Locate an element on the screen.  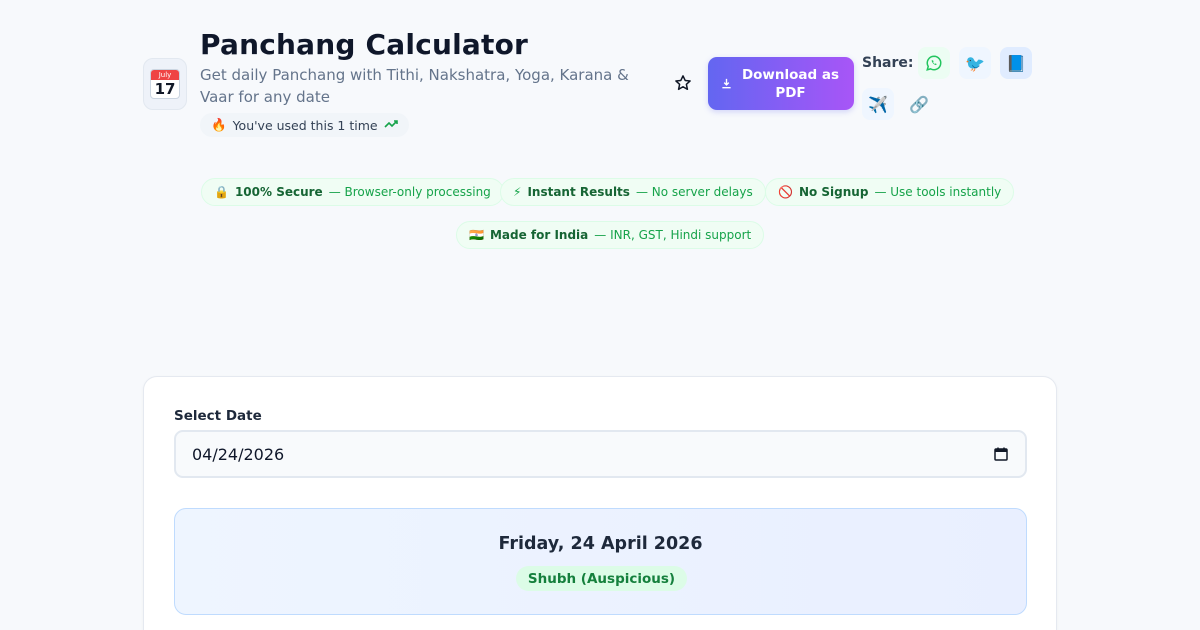
whatsapp-icon is located at coordinates (934, 63).